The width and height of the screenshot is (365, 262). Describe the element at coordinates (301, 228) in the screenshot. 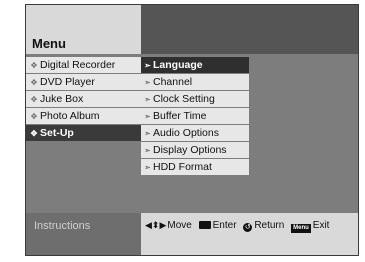

I see `menu-key-icon: Menu` at that location.